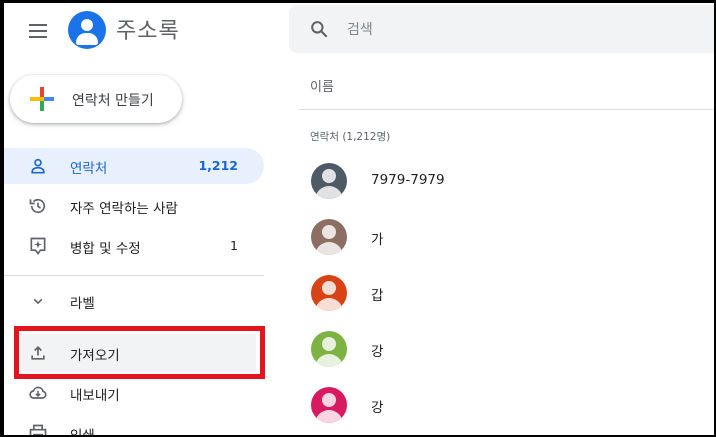 The height and width of the screenshot is (437, 716). Describe the element at coordinates (89, 169) in the screenshot. I see `sidebar-item-label: 연락처` at that location.